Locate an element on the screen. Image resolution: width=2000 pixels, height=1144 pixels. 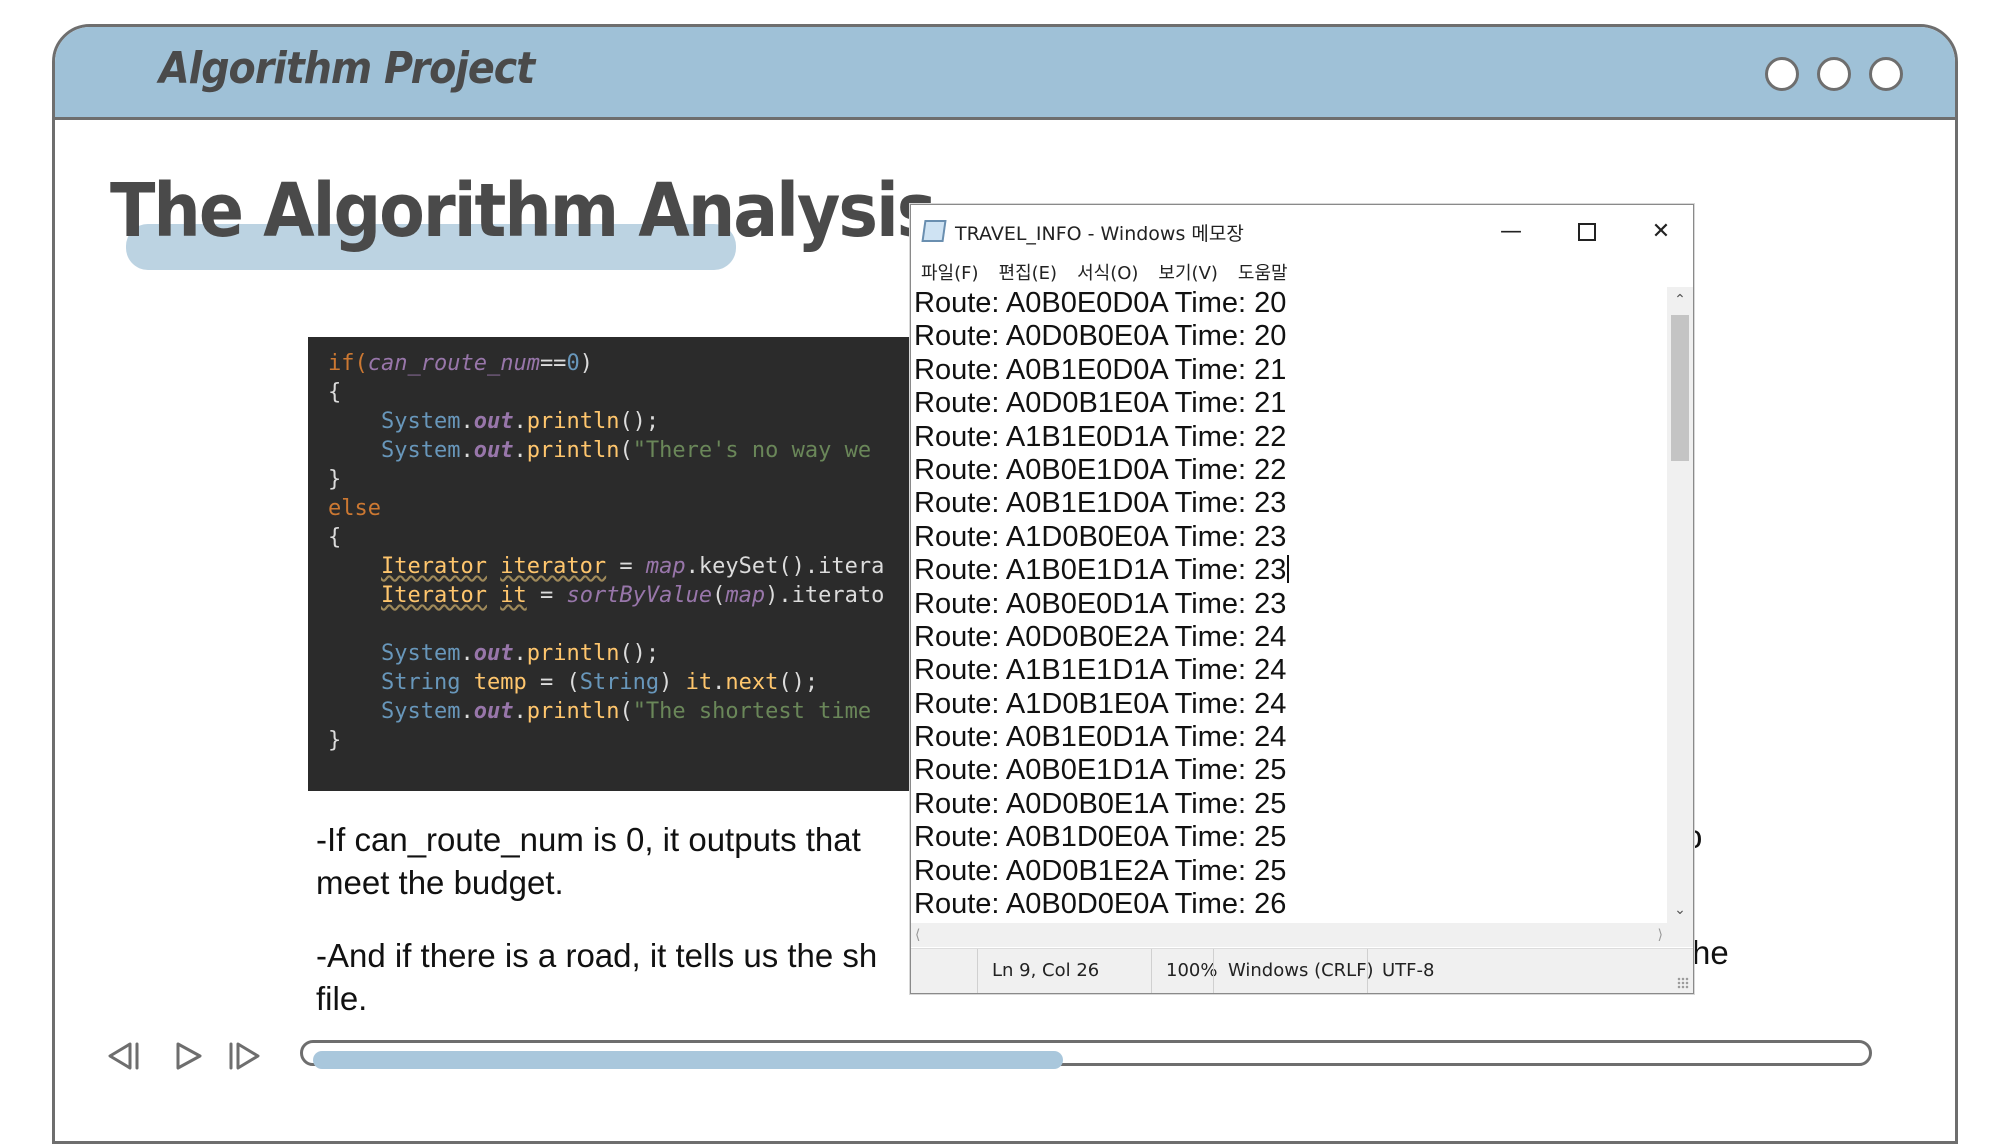
close-button: ✕ is located at coordinates (1661, 232).